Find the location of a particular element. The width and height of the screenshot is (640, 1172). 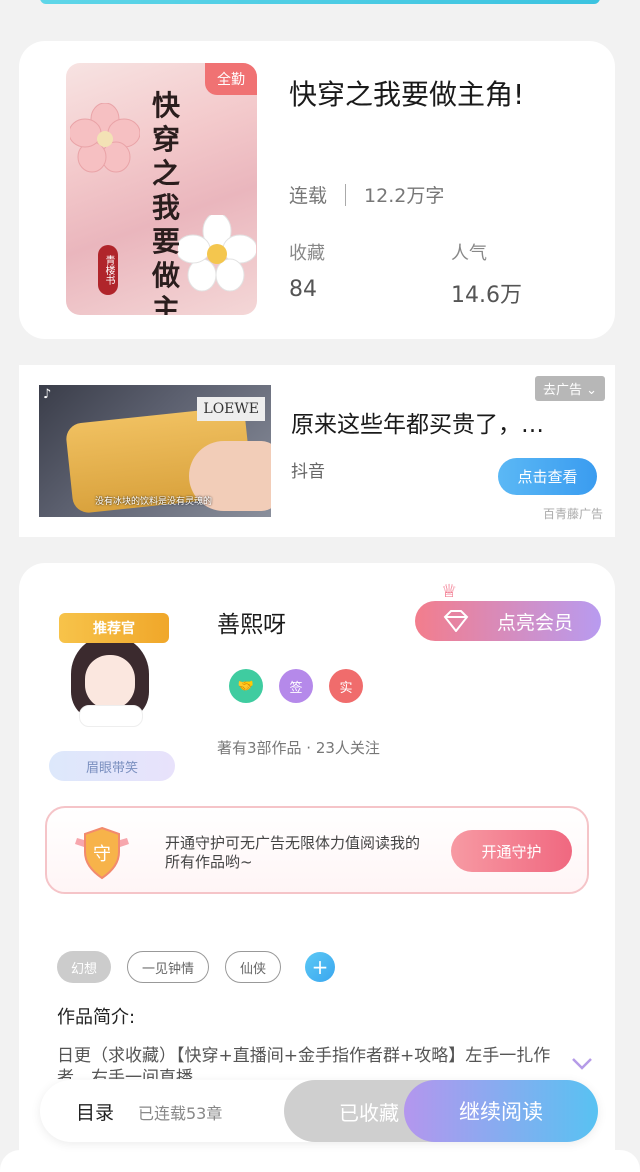

favorites-label: 收藏 is located at coordinates (307, 253).